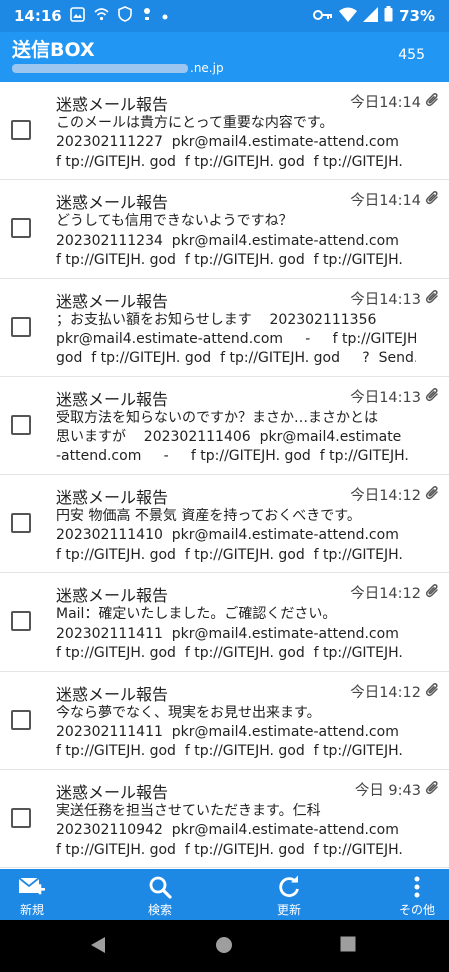 The height and width of the screenshot is (972, 449). What do you see at coordinates (224, 16) in the screenshot?
I see `status-bar: 14:16 73%` at bounding box center [224, 16].